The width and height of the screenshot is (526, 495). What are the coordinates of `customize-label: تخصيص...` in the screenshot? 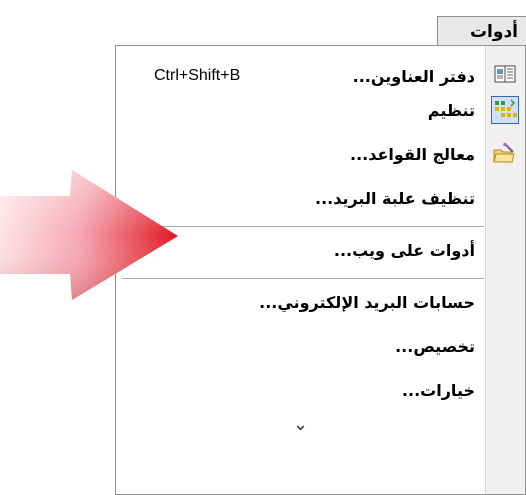 It's located at (435, 346).